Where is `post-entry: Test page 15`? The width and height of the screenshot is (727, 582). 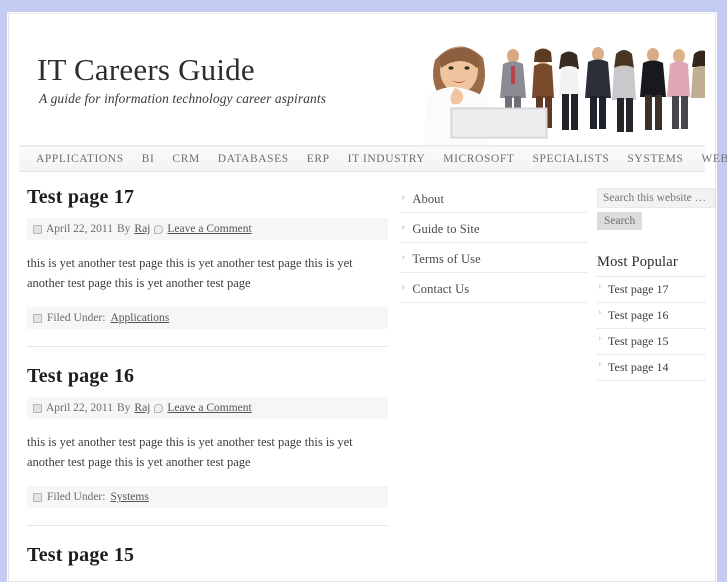 post-entry: Test page 15 is located at coordinates (207, 555).